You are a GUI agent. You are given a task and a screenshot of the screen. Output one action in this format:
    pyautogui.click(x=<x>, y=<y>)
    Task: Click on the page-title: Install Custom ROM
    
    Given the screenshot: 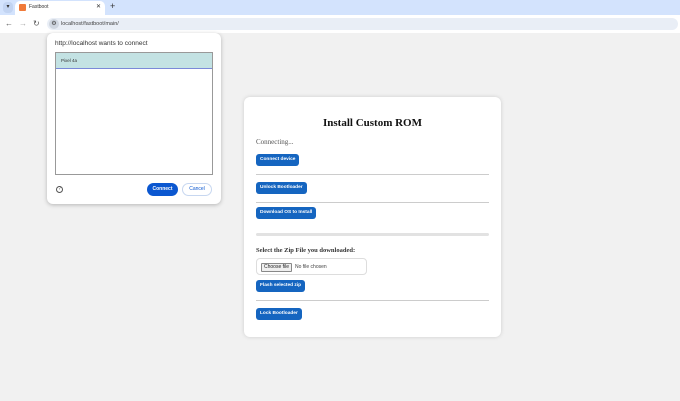 What is the action you would take?
    pyautogui.click(x=372, y=123)
    